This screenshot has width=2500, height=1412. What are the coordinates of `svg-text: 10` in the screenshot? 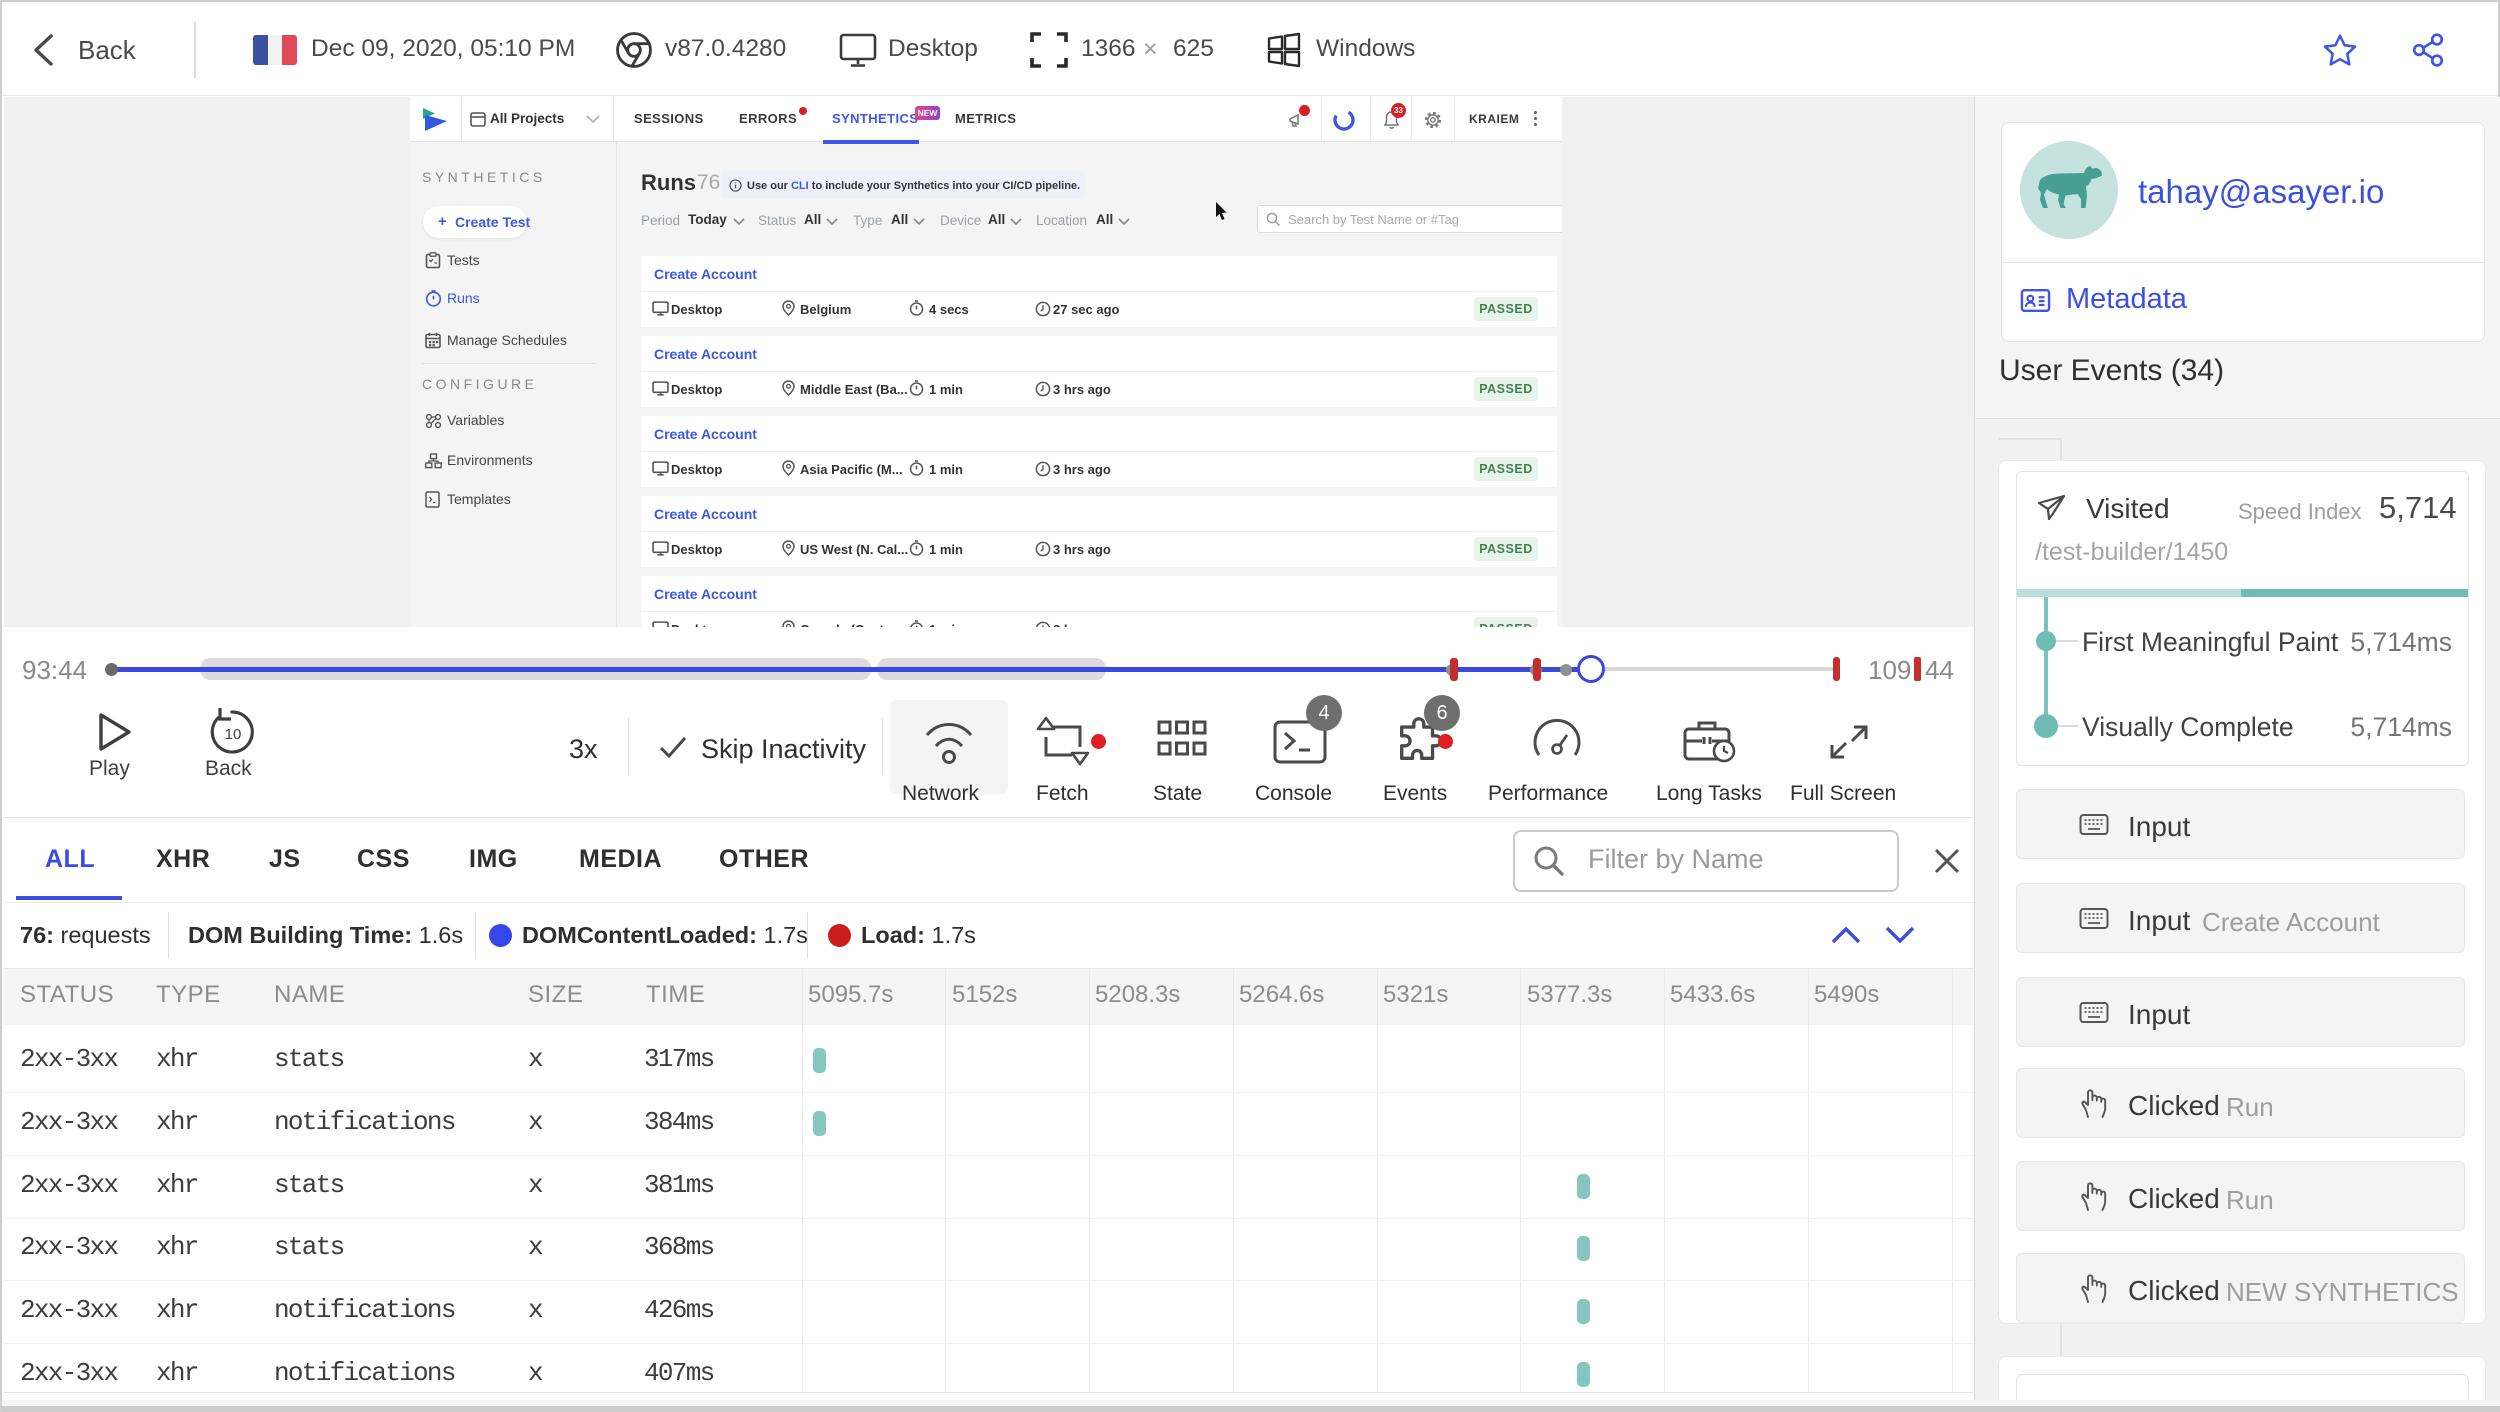 It's located at (233, 734).